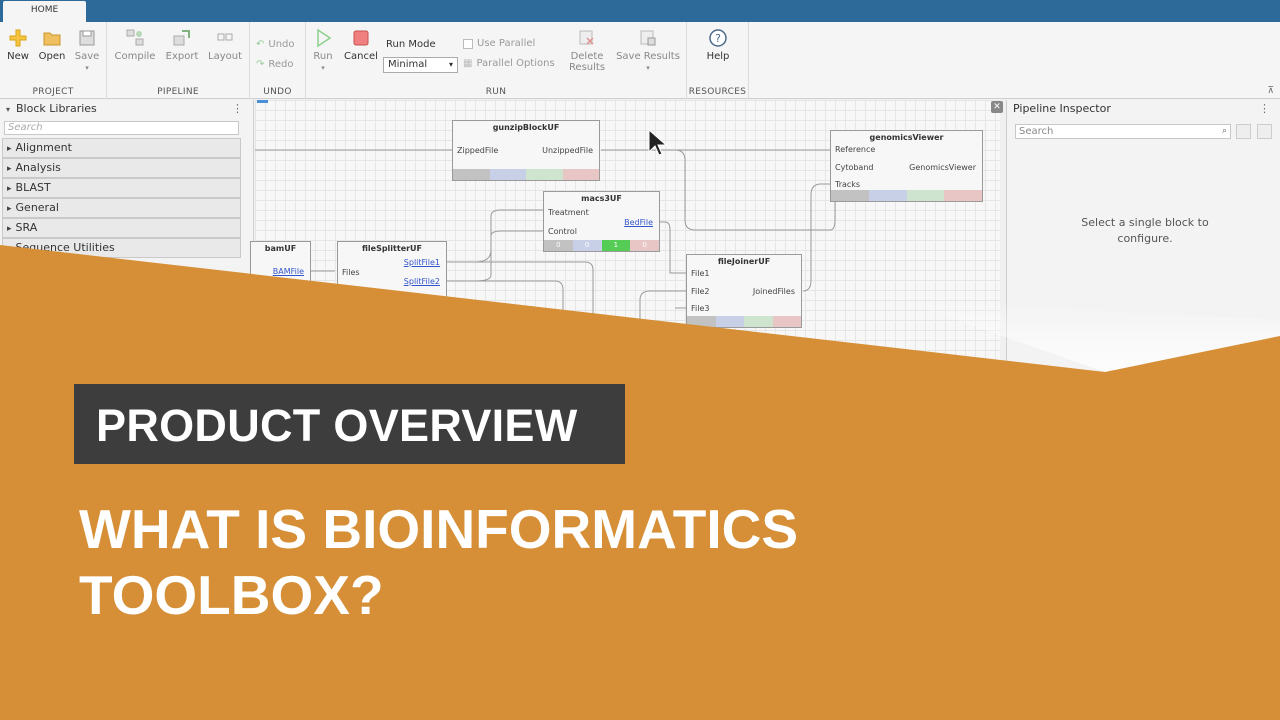 The image size is (1280, 720). I want to click on redo-arrow-icon: ↷, so click(260, 64).